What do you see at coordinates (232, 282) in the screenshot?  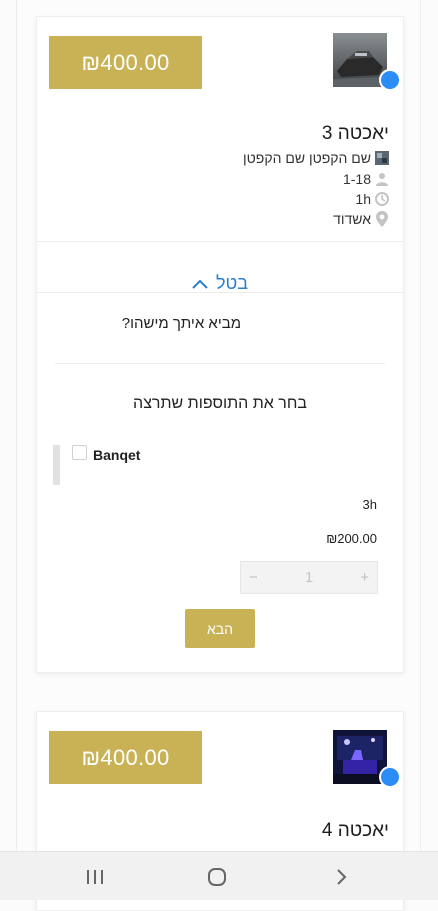 I see `cancel-label: בטל` at bounding box center [232, 282].